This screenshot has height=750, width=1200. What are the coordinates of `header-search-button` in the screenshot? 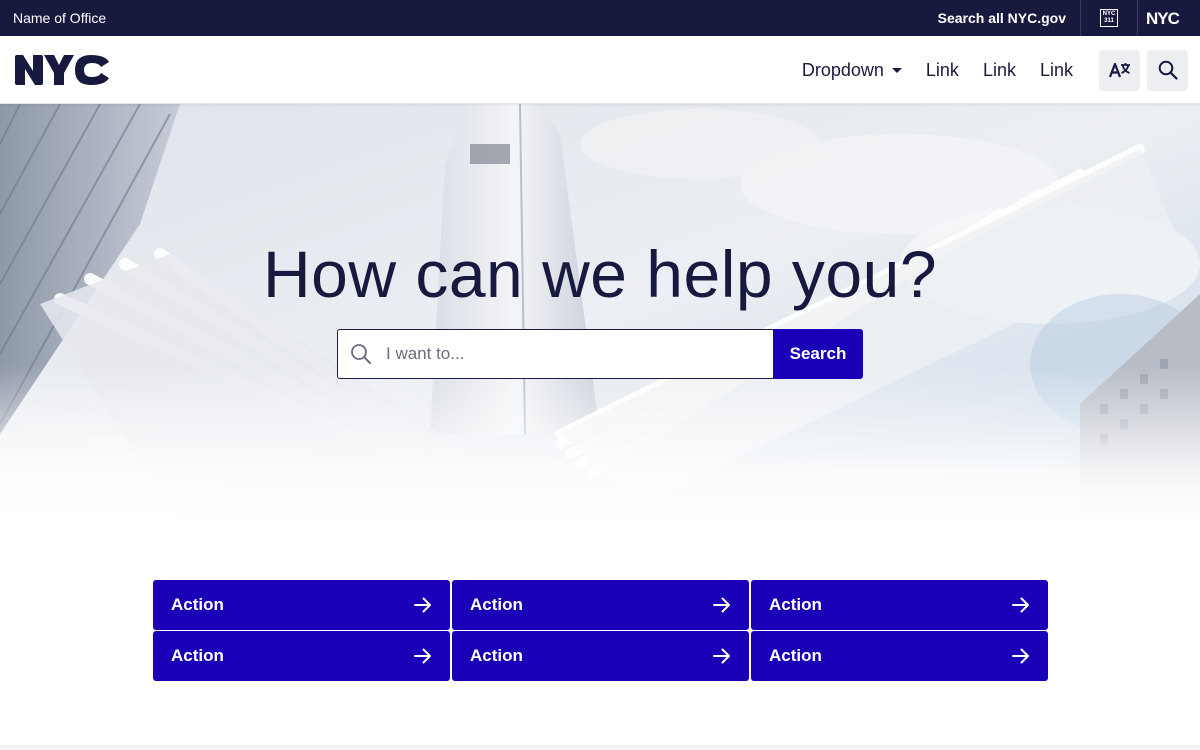 It's located at (1167, 70).